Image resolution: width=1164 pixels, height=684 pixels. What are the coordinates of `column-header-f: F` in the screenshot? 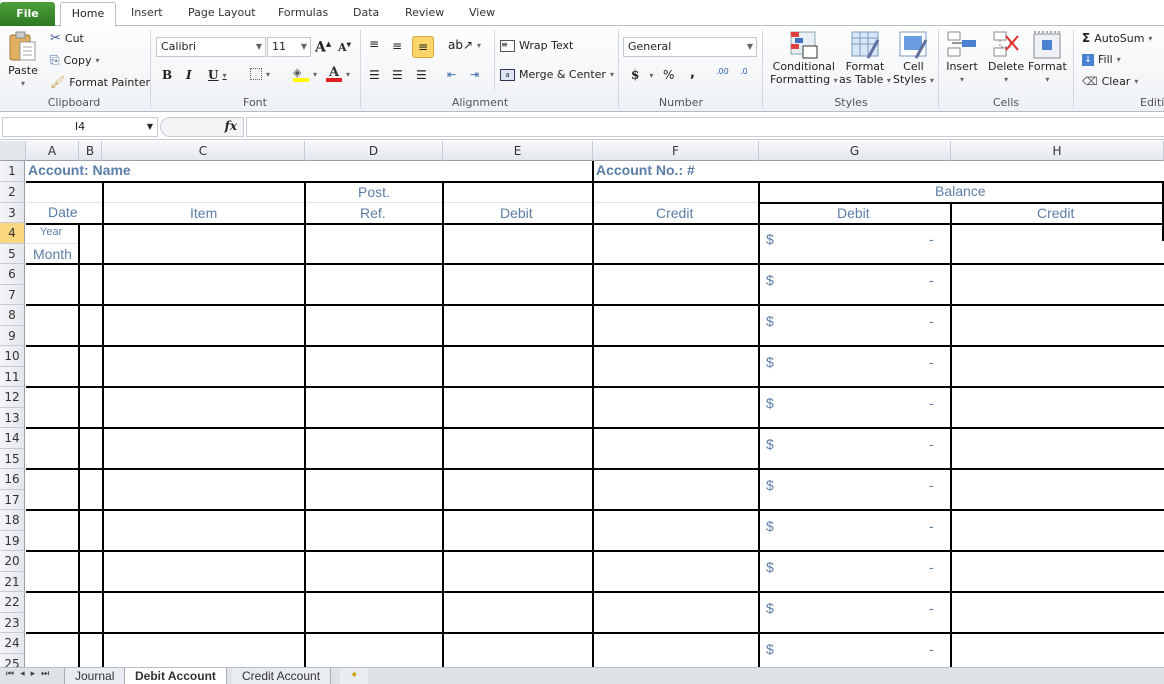 It's located at (676, 151).